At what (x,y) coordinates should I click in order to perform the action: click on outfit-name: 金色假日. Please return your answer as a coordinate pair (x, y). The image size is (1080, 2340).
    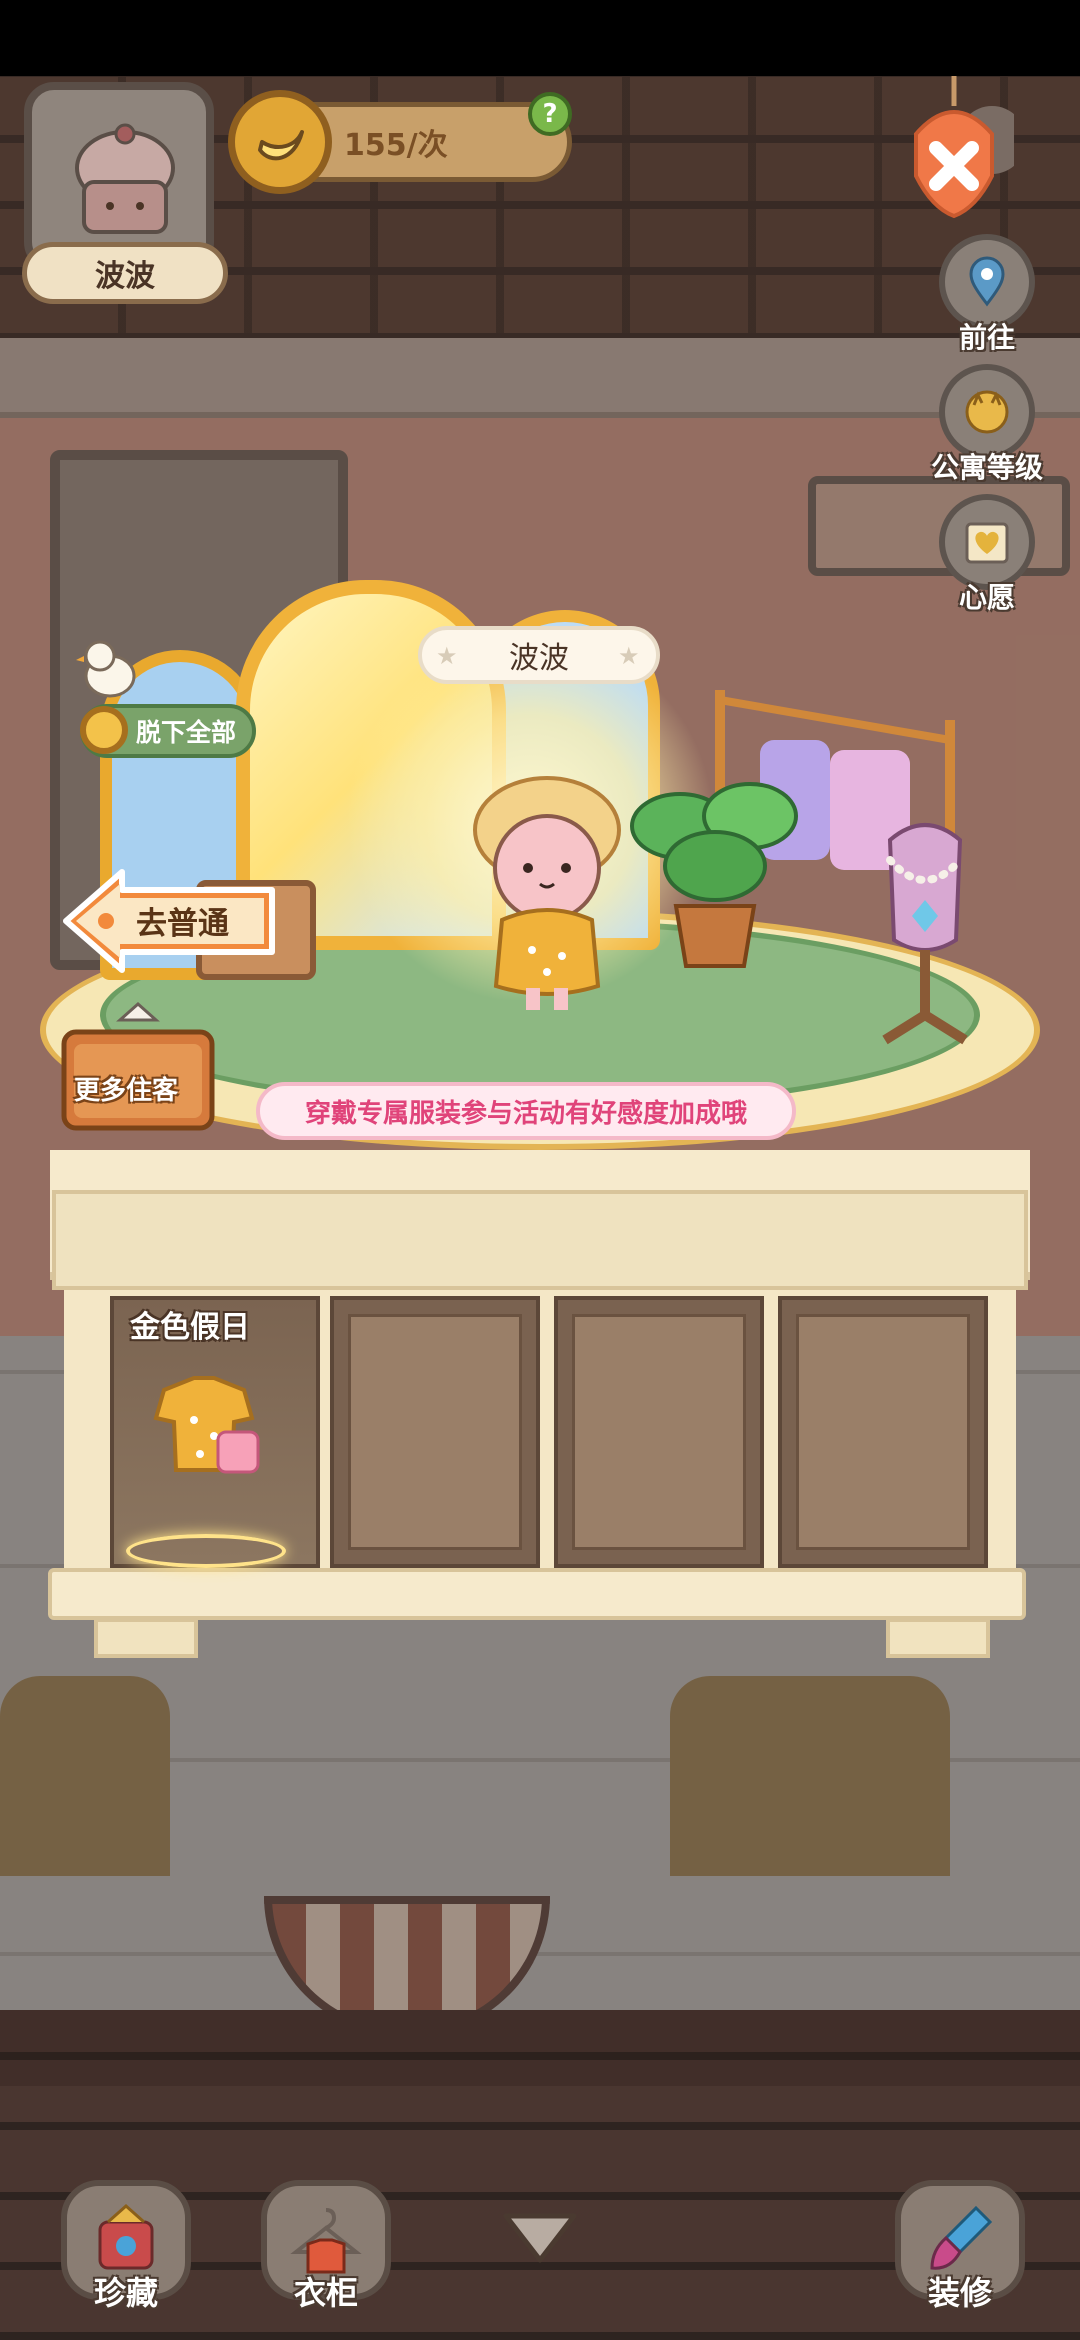
    Looking at the image, I should click on (190, 1327).